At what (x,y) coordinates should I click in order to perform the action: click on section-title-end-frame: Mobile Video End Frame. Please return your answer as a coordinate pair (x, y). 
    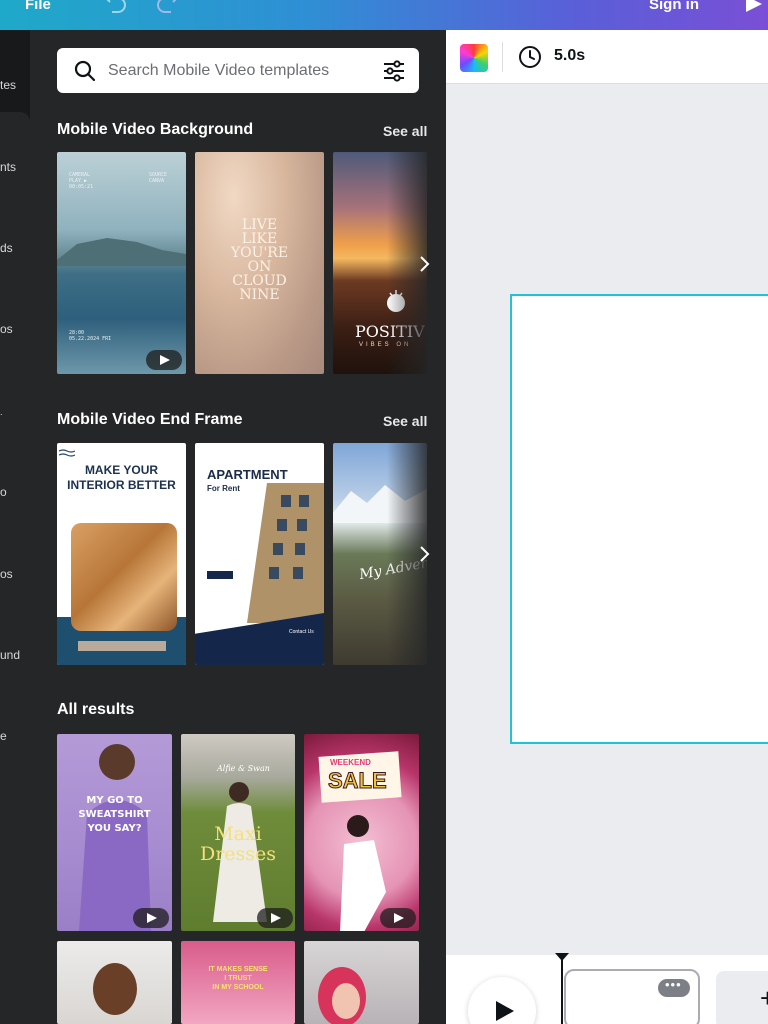
    Looking at the image, I should click on (150, 419).